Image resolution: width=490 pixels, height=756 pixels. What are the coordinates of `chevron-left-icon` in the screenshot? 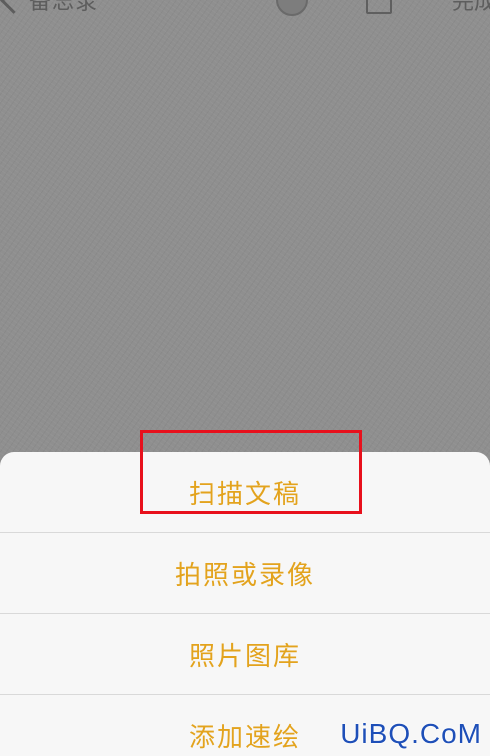 It's located at (13, 7).